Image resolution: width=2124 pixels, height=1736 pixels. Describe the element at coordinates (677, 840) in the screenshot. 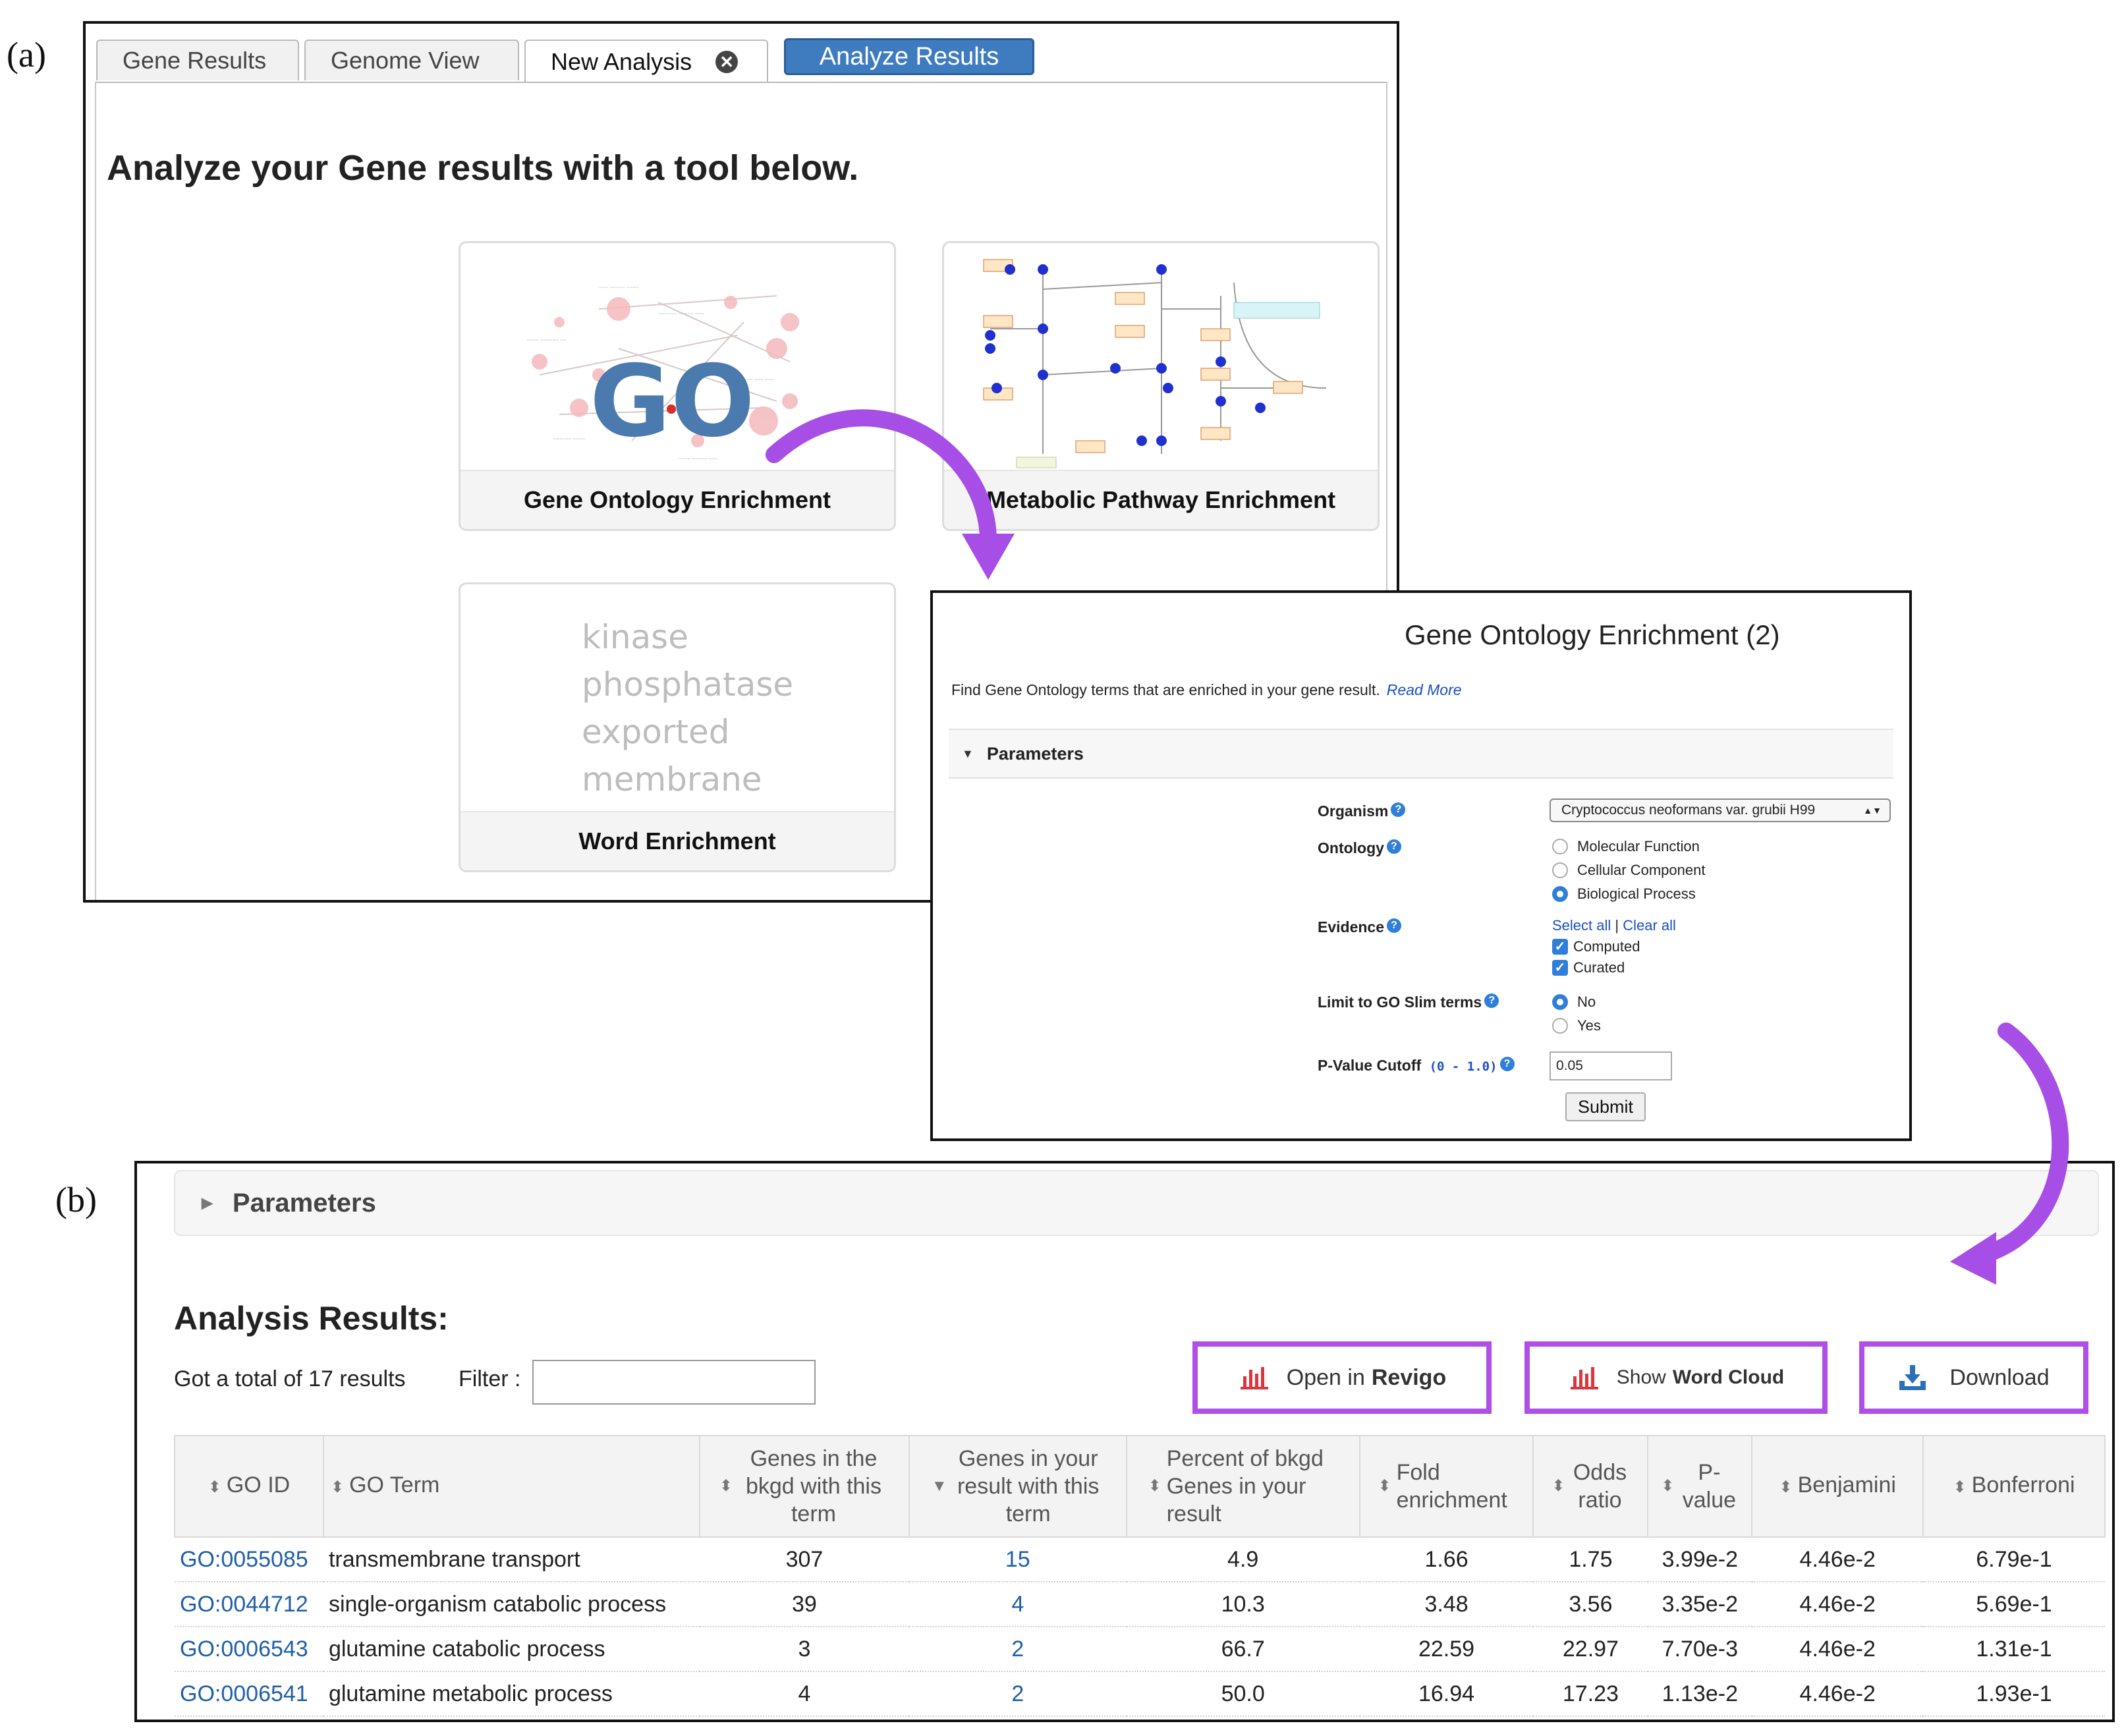

I see `word-enrichment-caption: Word Enrichment` at that location.